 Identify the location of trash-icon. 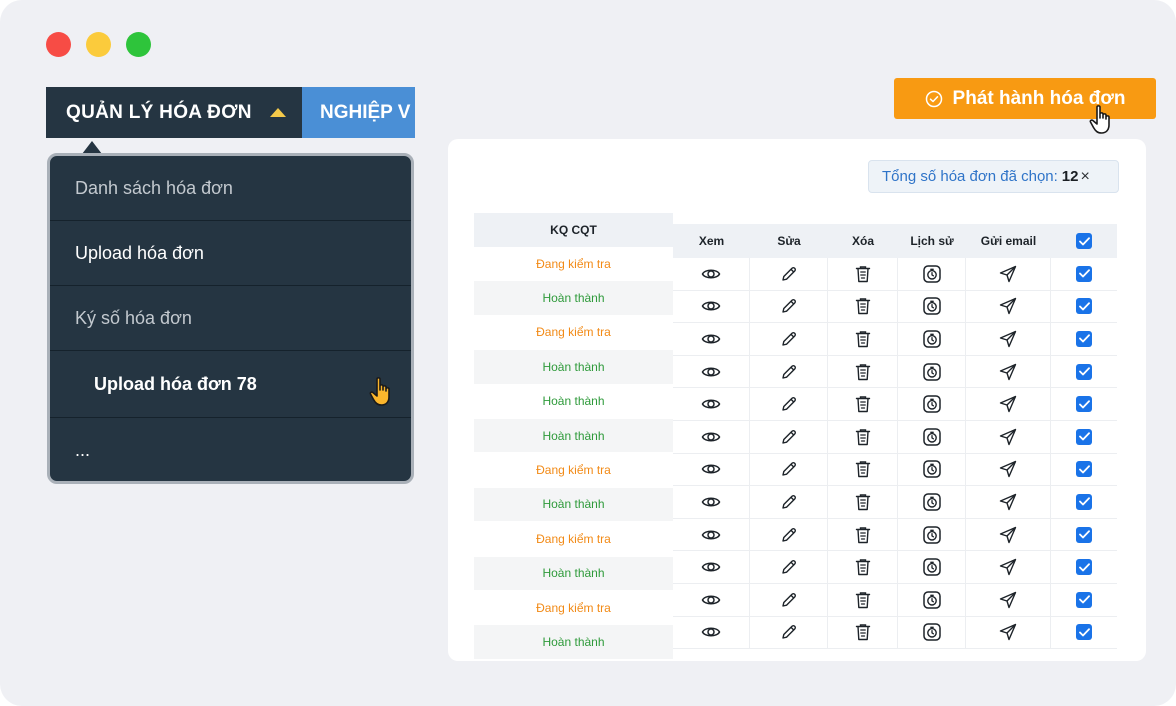
(863, 535).